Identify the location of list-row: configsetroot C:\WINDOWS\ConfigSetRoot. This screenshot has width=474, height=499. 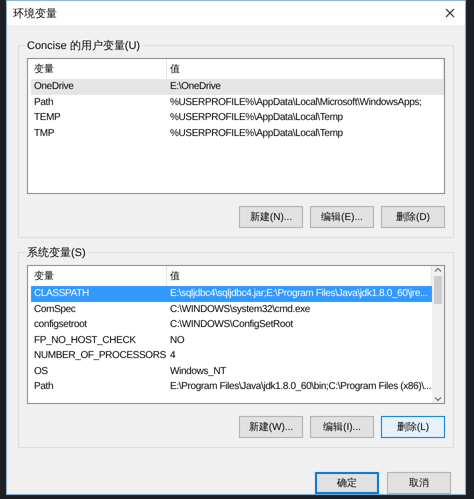
(231, 324).